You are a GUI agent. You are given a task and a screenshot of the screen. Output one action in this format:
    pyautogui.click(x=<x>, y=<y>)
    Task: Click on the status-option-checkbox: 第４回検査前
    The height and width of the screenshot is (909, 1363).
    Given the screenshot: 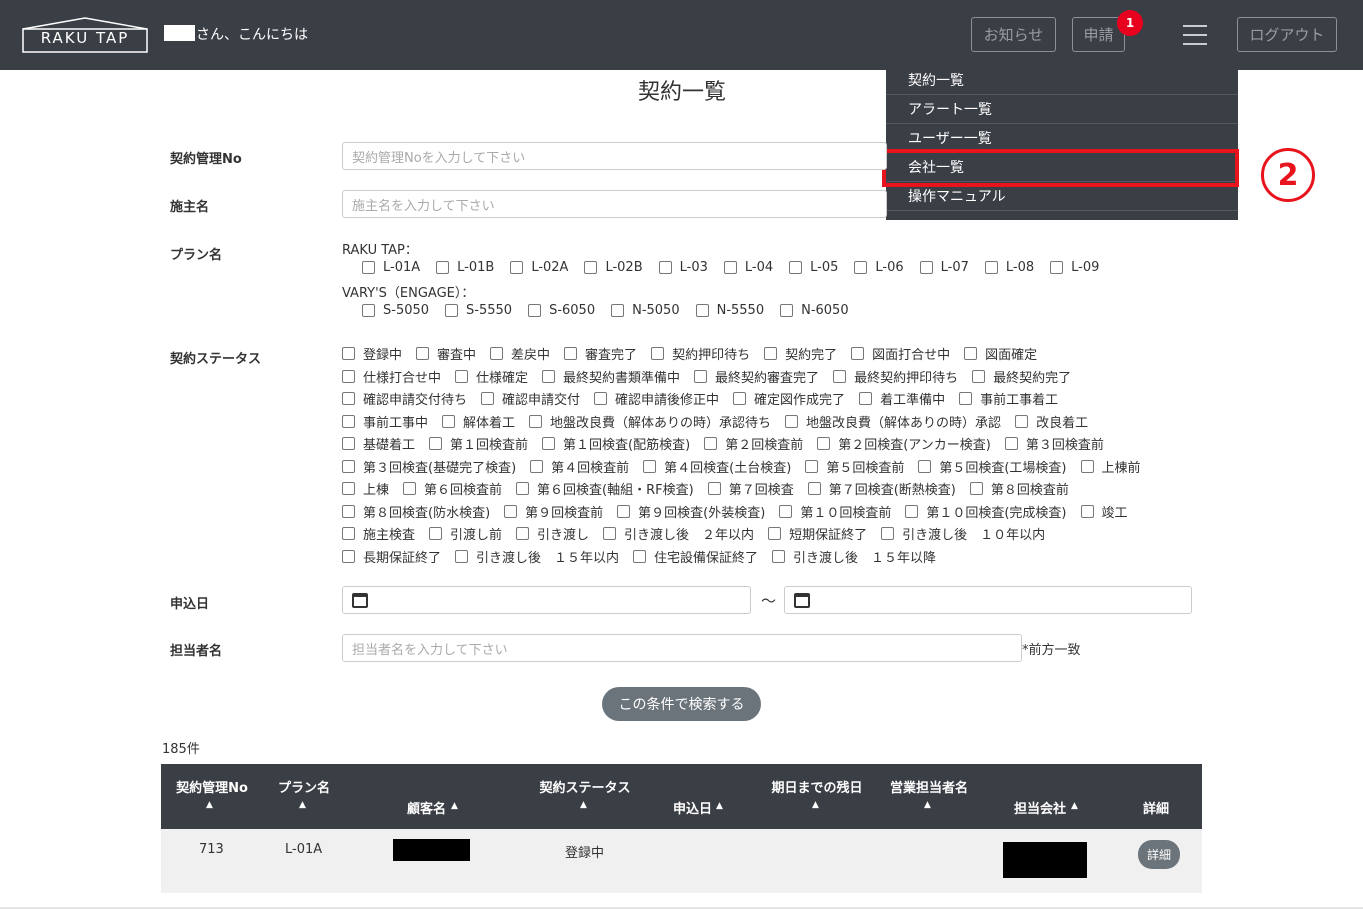 What is the action you would take?
    pyautogui.click(x=579, y=466)
    